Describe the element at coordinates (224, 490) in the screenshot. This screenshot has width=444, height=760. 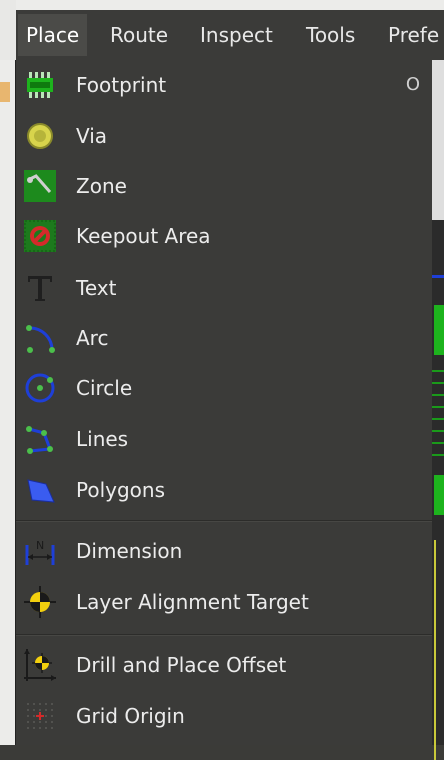
I see `menu-item-polygons: Polygons` at that location.